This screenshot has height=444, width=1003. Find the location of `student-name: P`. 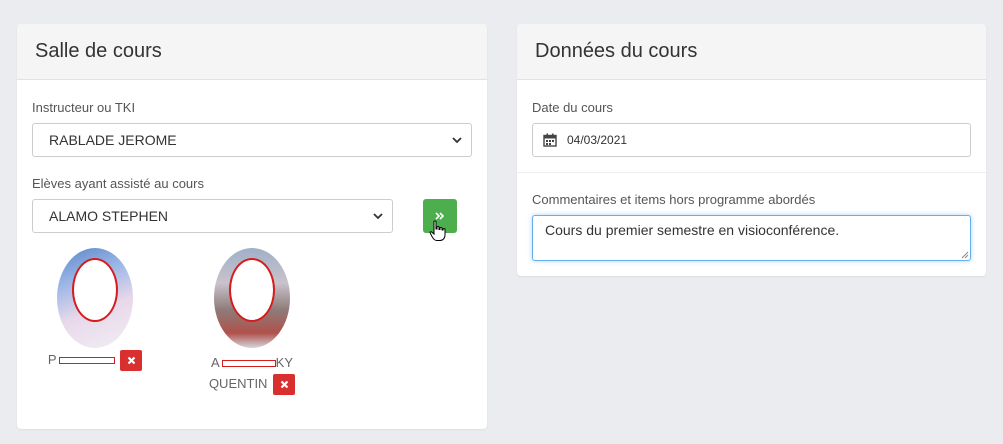

student-name: P is located at coordinates (95, 360).